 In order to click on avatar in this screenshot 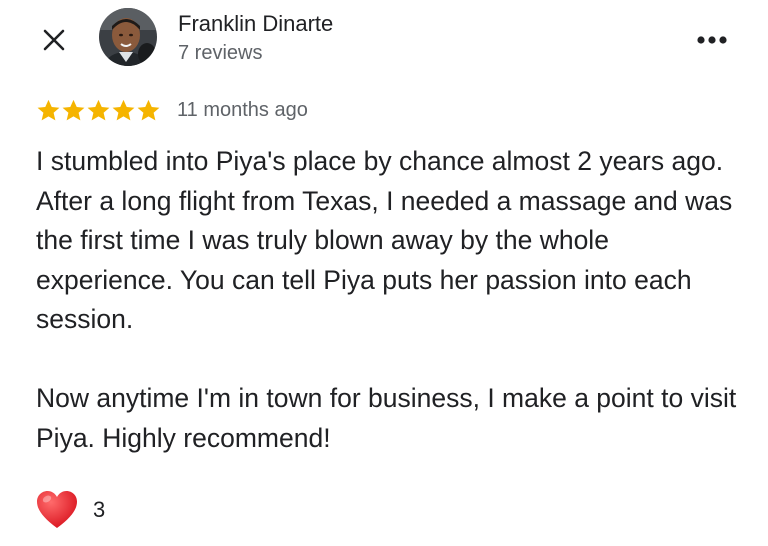, I will do `click(128, 37)`.